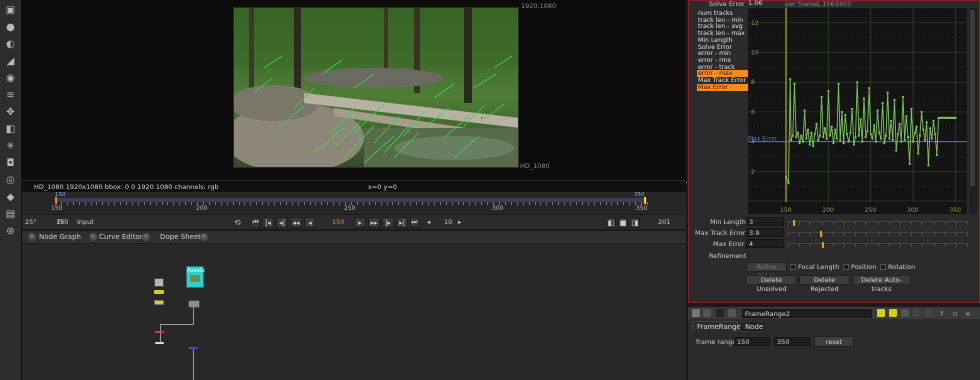 This screenshot has height=380, width=980. What do you see at coordinates (159, 343) in the screenshot?
I see `write-node` at bounding box center [159, 343].